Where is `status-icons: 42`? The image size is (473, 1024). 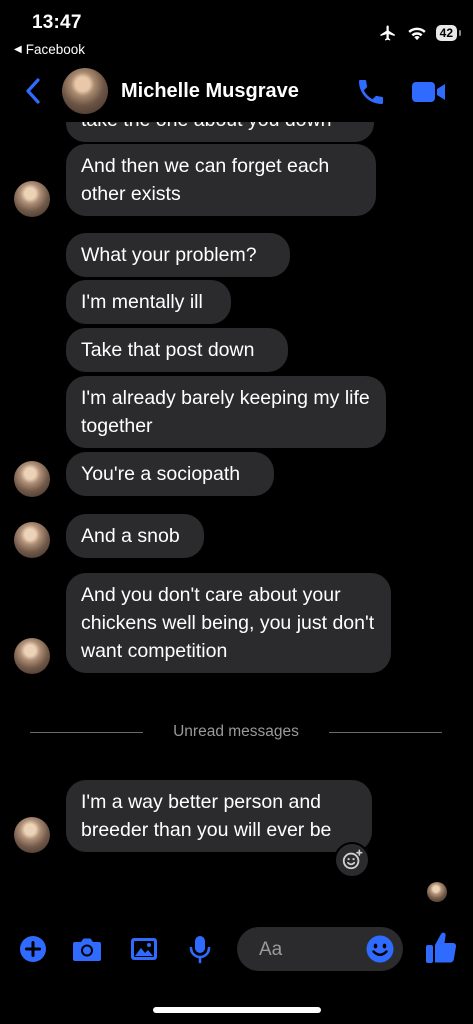 status-icons: 42 is located at coordinates (420, 33).